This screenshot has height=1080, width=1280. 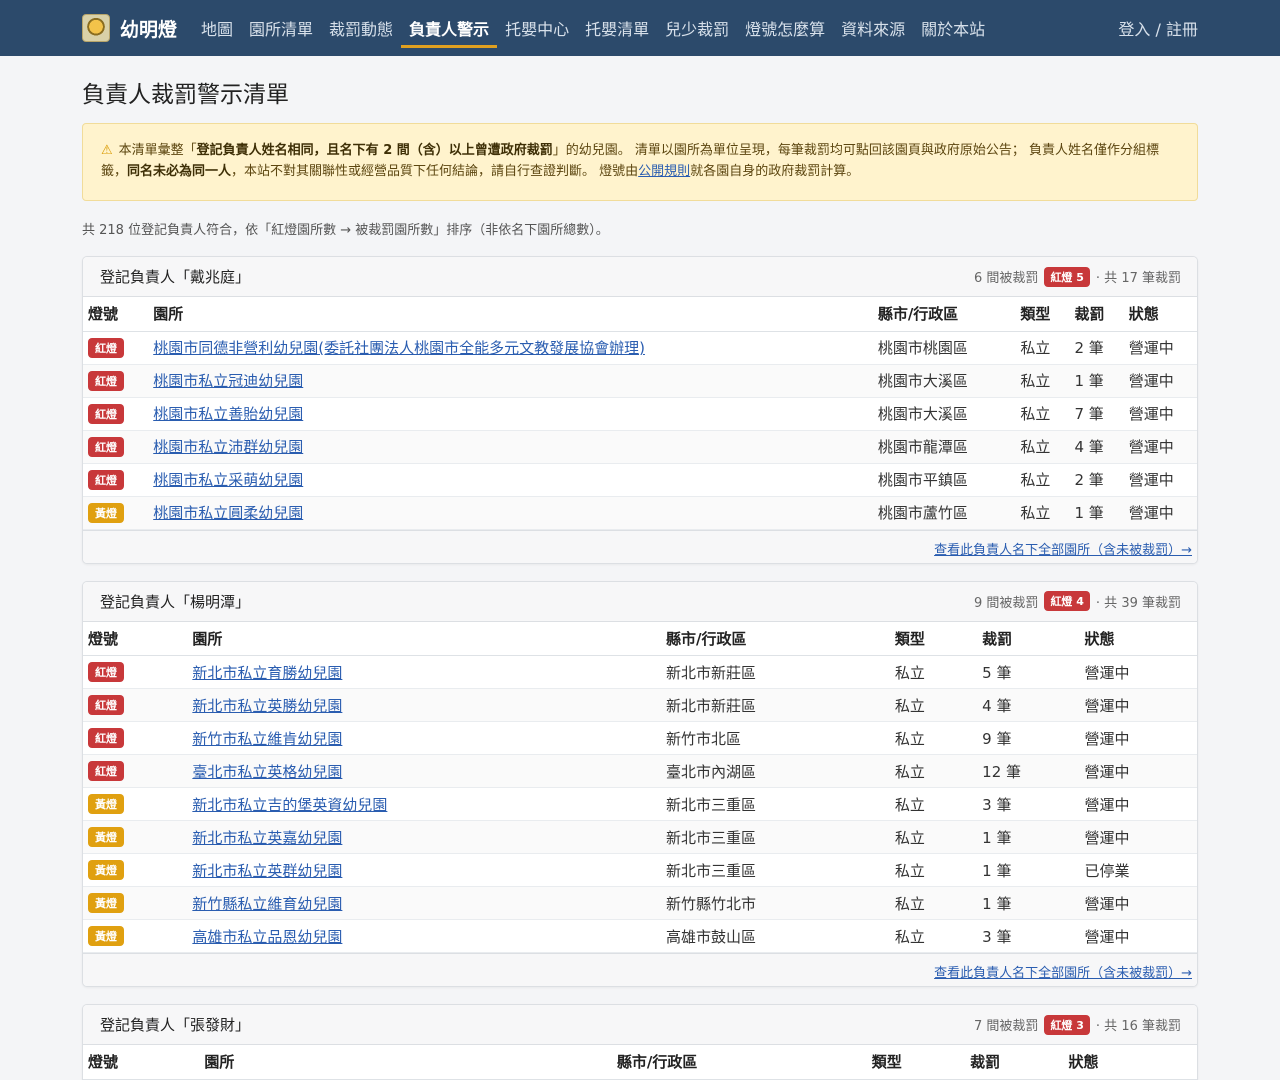 What do you see at coordinates (697, 28) in the screenshot?
I see `nav-item: 兒少裁罰` at bounding box center [697, 28].